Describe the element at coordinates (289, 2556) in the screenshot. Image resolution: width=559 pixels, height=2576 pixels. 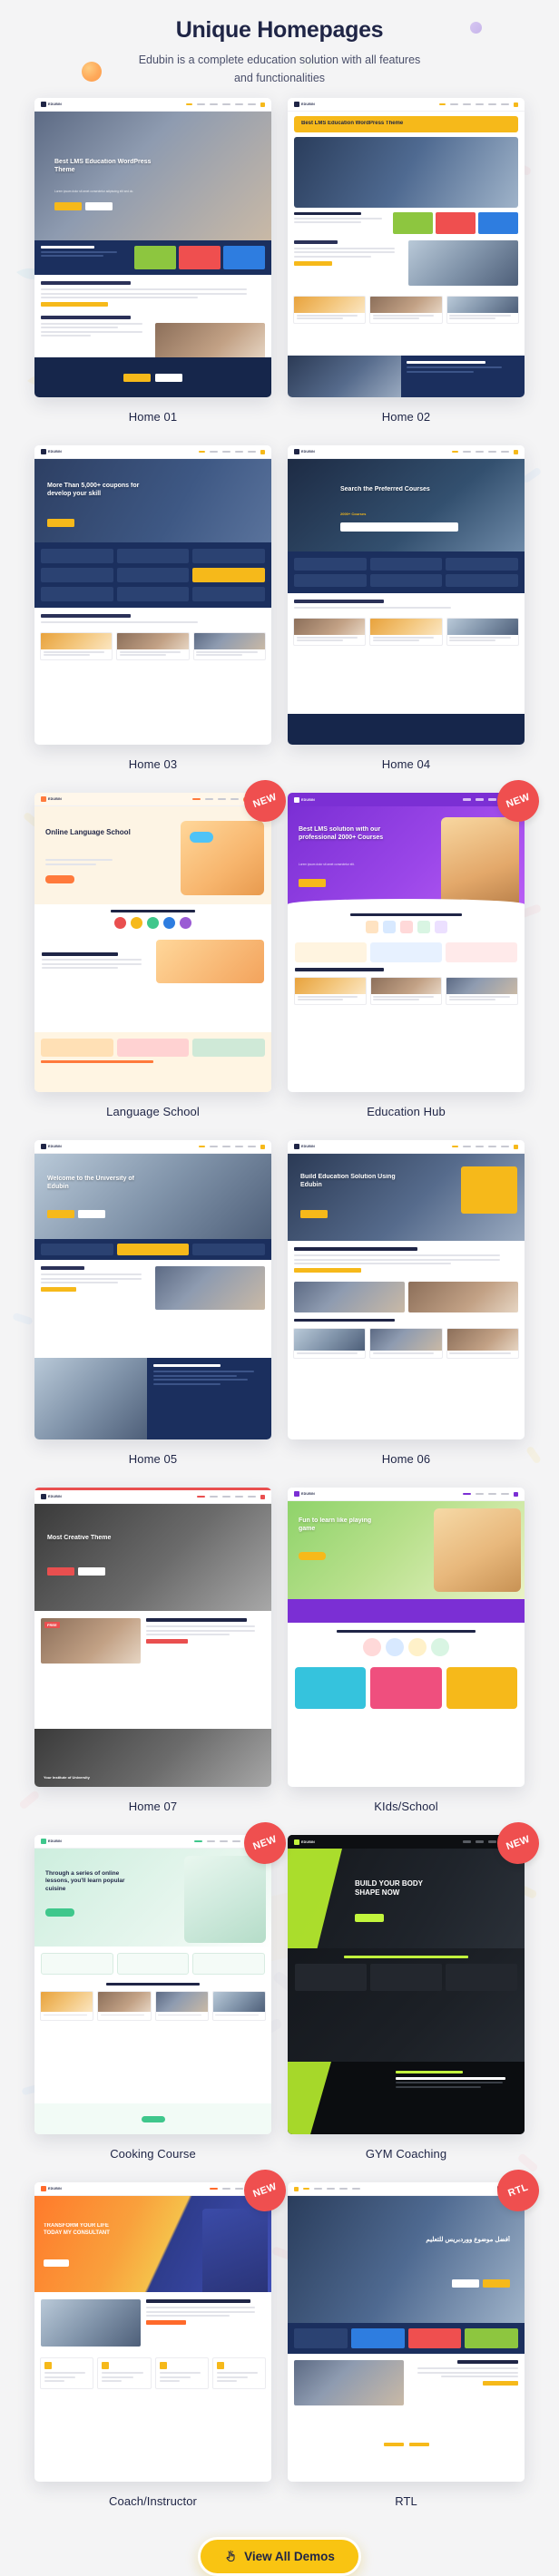
I see `cta-label: View All Demos` at that location.